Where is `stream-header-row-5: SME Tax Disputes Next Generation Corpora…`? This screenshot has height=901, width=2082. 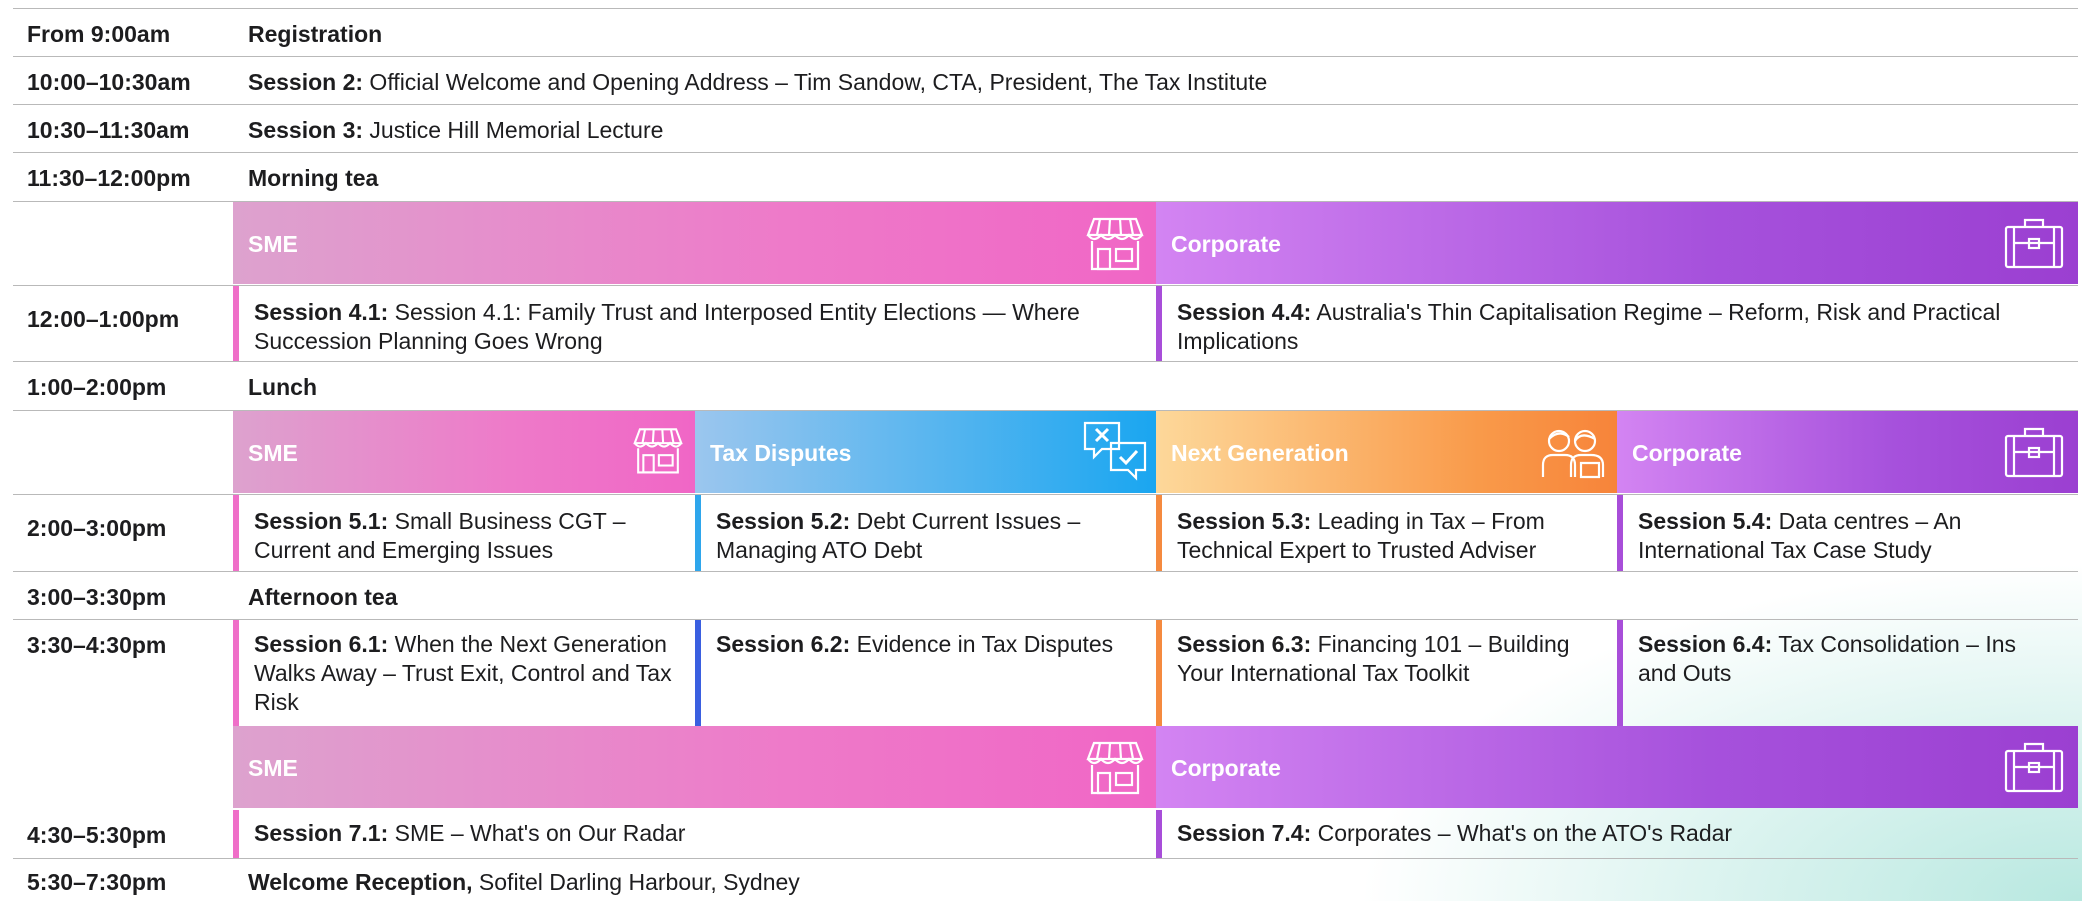
stream-header-row-5: SME Tax Disputes Next Generation Corpora… is located at coordinates (1045, 452).